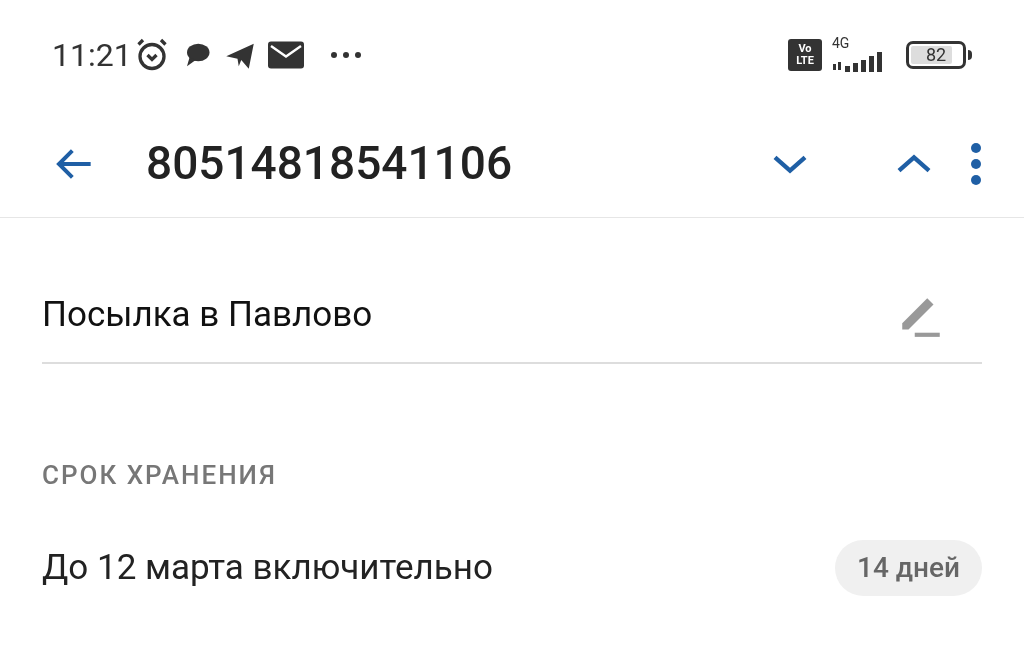  Describe the element at coordinates (805, 55) in the screenshot. I see `volte-badge: Vo LTE` at that location.